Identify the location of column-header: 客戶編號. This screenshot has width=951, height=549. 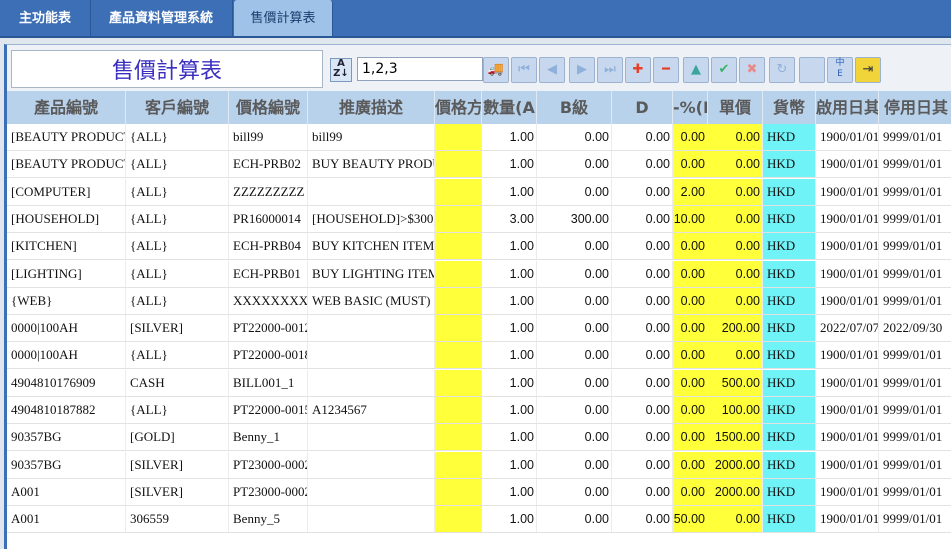
(177, 107).